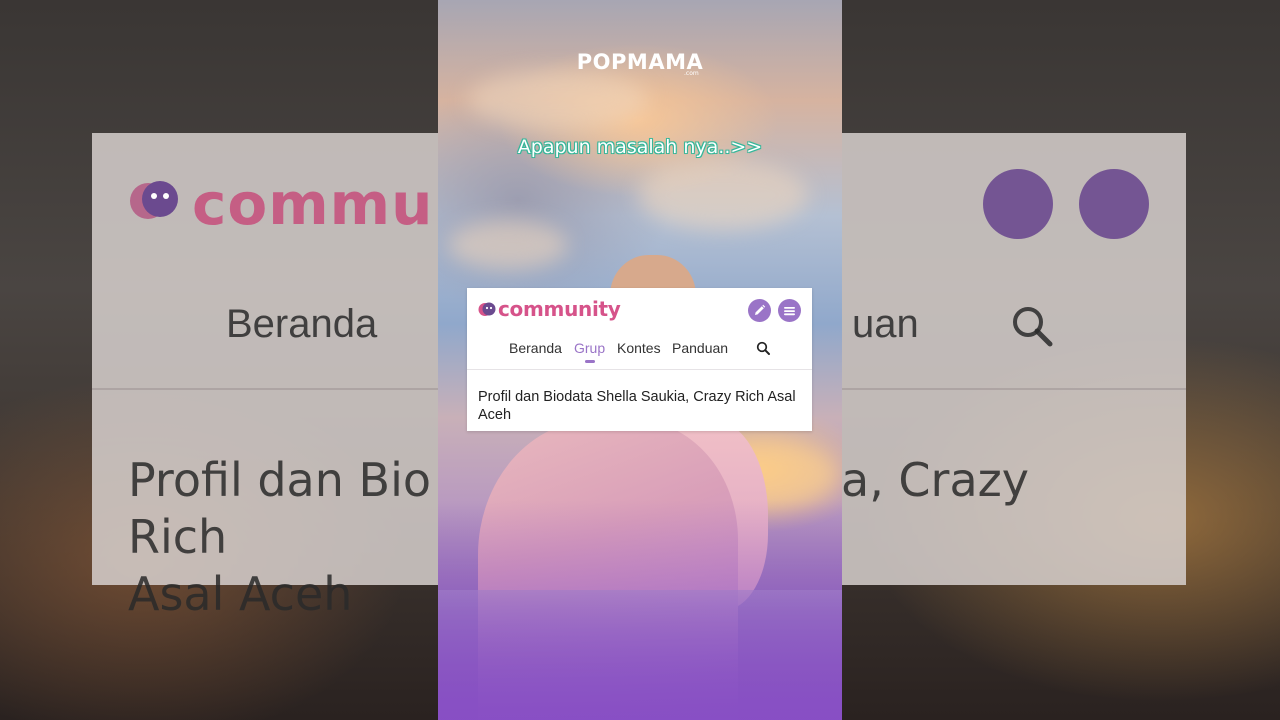  Describe the element at coordinates (1018, 204) in the screenshot. I see `background-pencil-icon` at that location.